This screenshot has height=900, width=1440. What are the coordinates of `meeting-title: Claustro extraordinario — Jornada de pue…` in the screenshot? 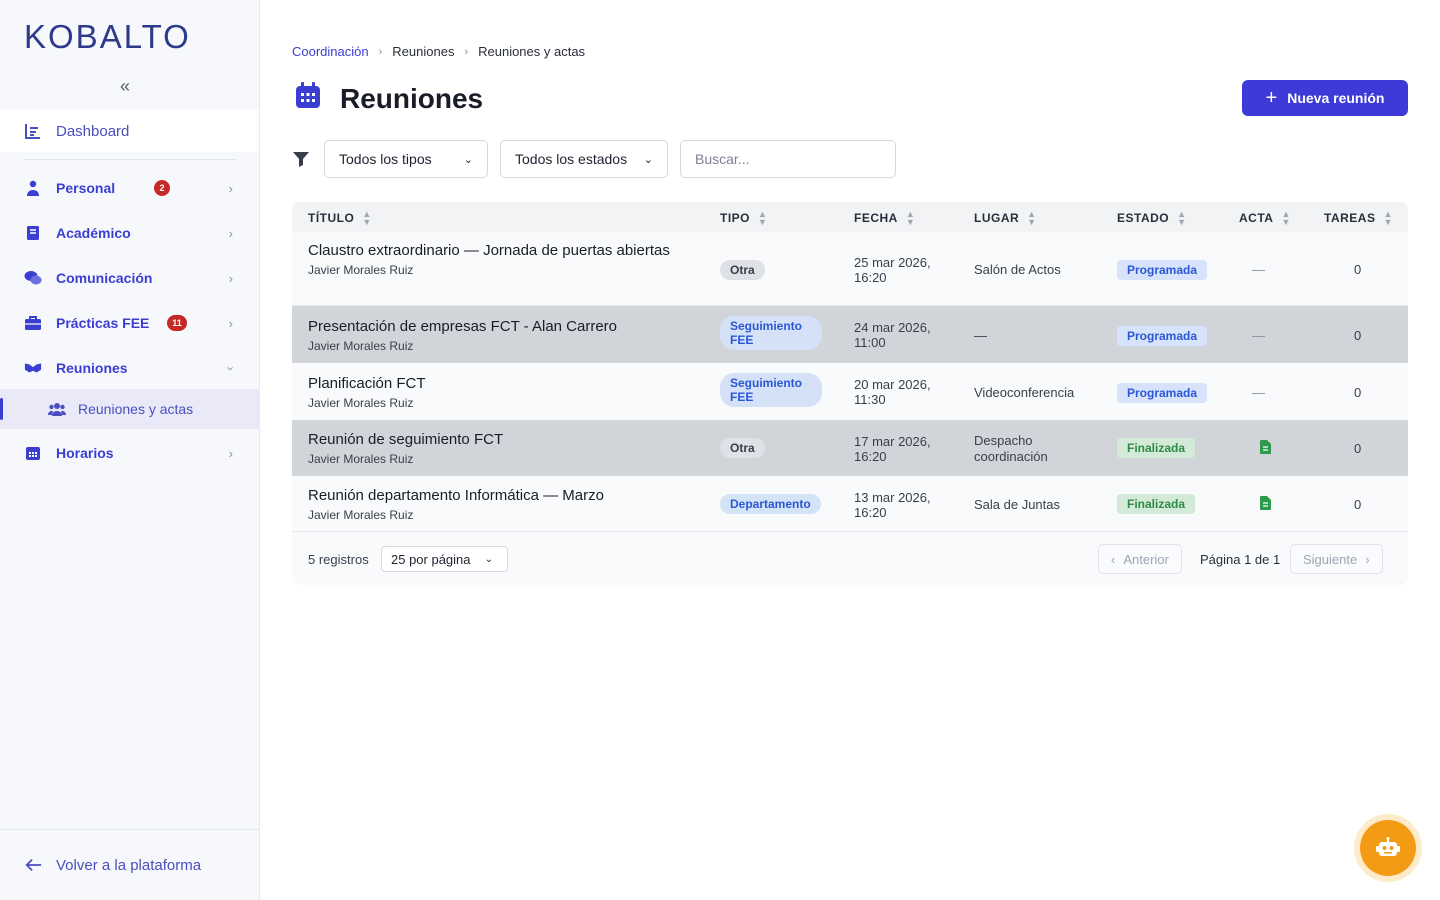 It's located at (503, 251).